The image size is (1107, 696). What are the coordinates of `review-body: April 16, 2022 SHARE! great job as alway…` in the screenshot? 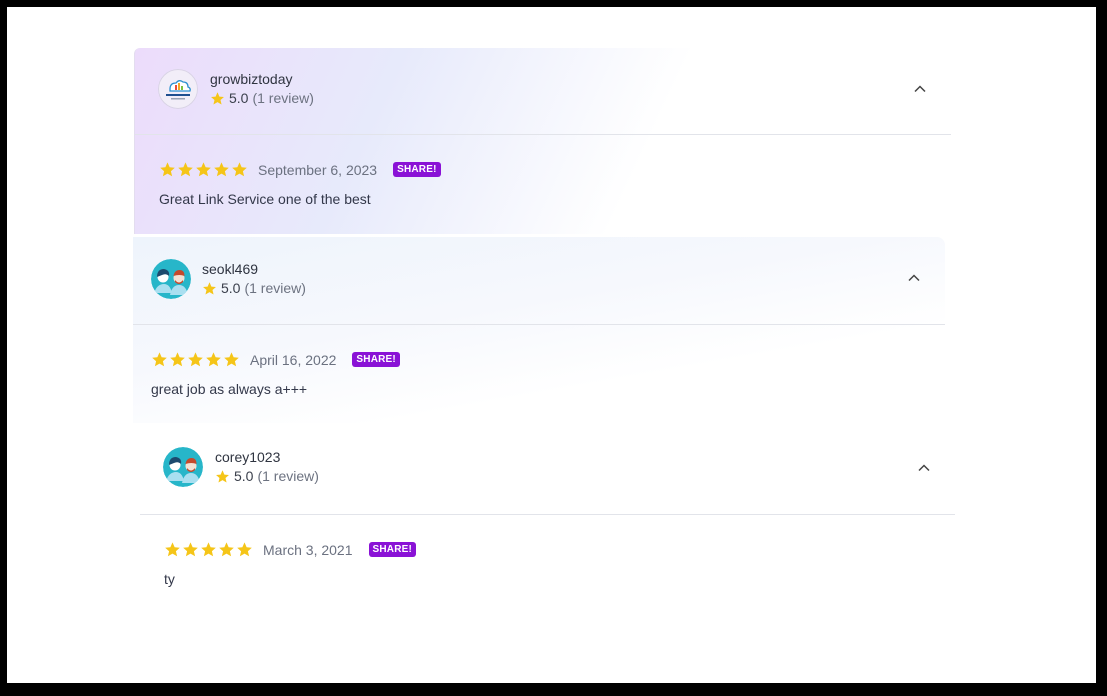 It's located at (539, 374).